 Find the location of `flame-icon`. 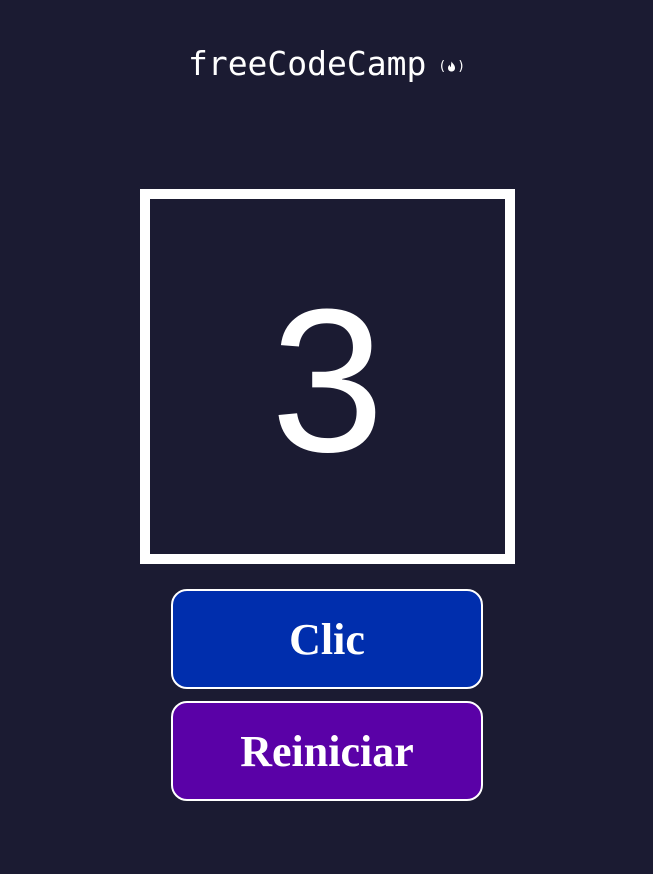

flame-icon is located at coordinates (451, 66).